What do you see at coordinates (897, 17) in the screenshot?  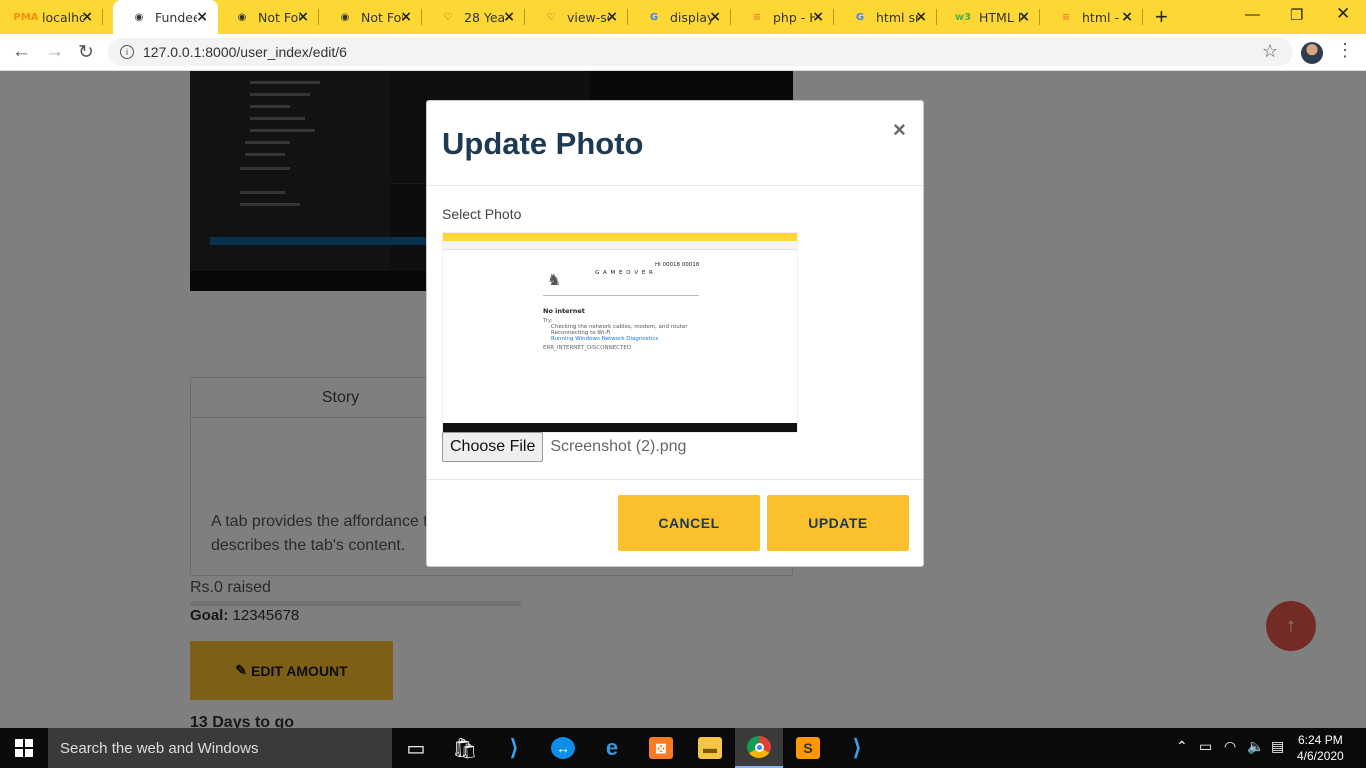 I see `tab-title: html src` at bounding box center [897, 17].